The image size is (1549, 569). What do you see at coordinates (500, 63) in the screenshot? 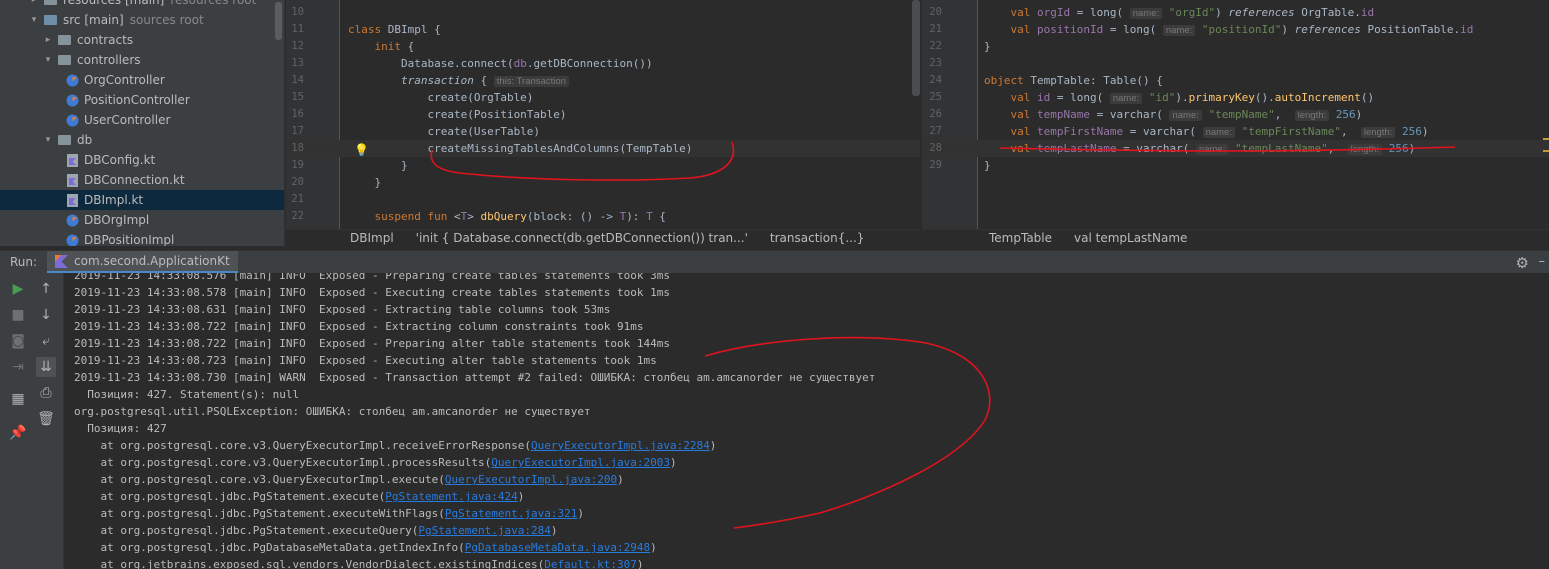
I see `code-text: Database.connect(db.getDBConnection())` at bounding box center [500, 63].